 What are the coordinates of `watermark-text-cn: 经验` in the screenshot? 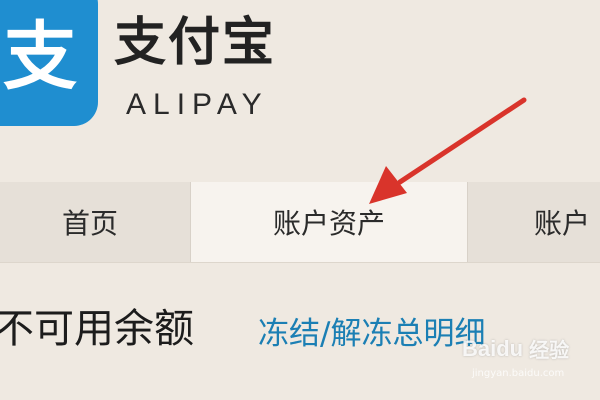 It's located at (549, 350).